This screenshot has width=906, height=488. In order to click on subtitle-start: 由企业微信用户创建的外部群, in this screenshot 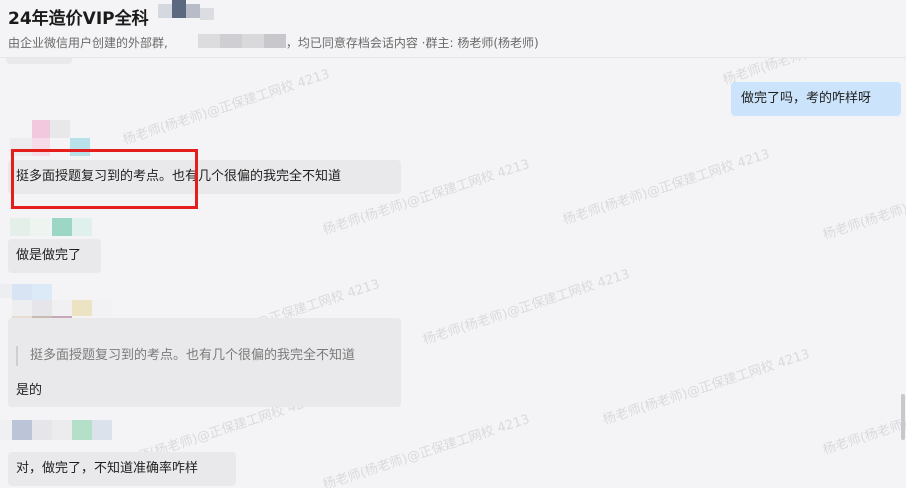, I will do `click(88, 43)`.